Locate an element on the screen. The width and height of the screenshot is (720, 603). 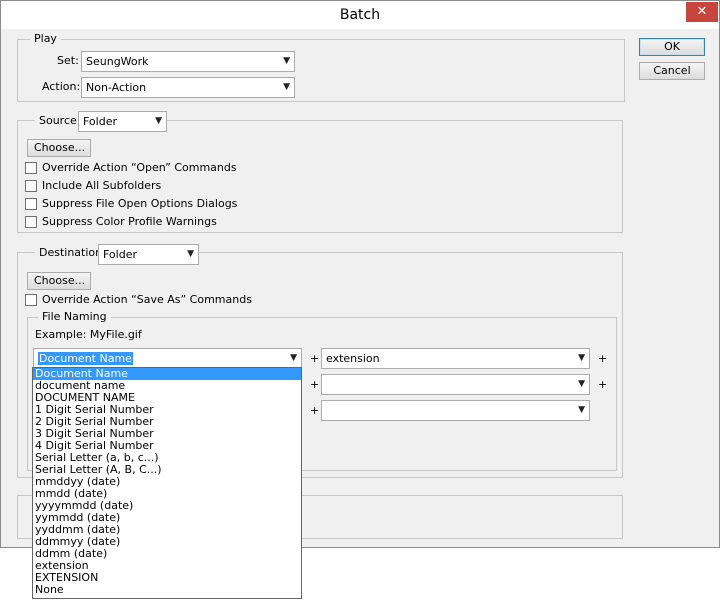
naming-field-1: Document Name ▼ is located at coordinates (167, 358).